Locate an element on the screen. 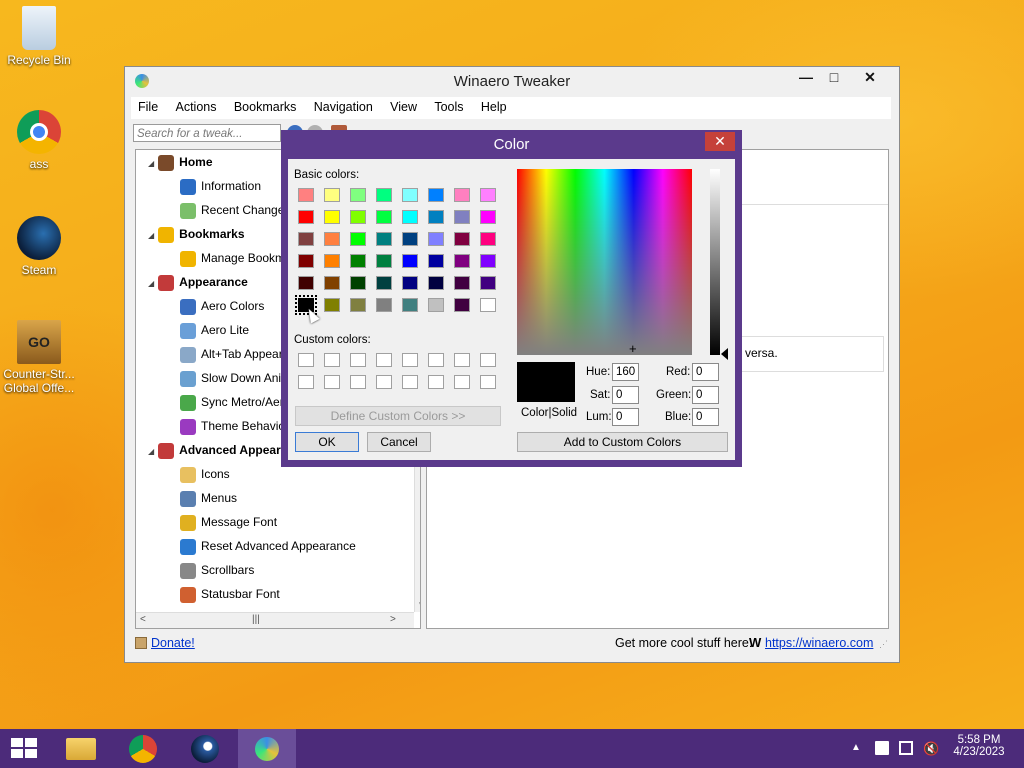 The height and width of the screenshot is (768, 1024). scroll-down-icon: ∨ is located at coordinates (419, 605).